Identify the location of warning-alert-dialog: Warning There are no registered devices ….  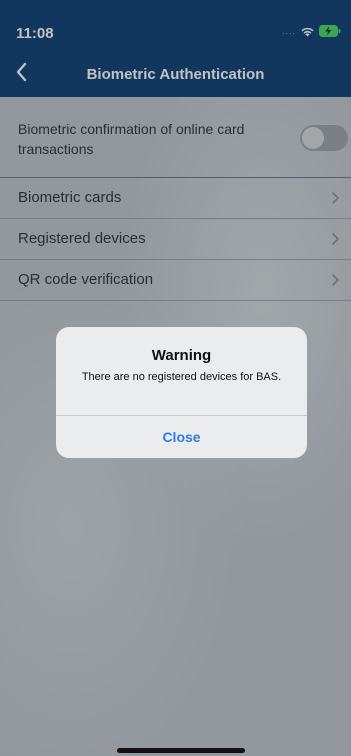
(181, 392).